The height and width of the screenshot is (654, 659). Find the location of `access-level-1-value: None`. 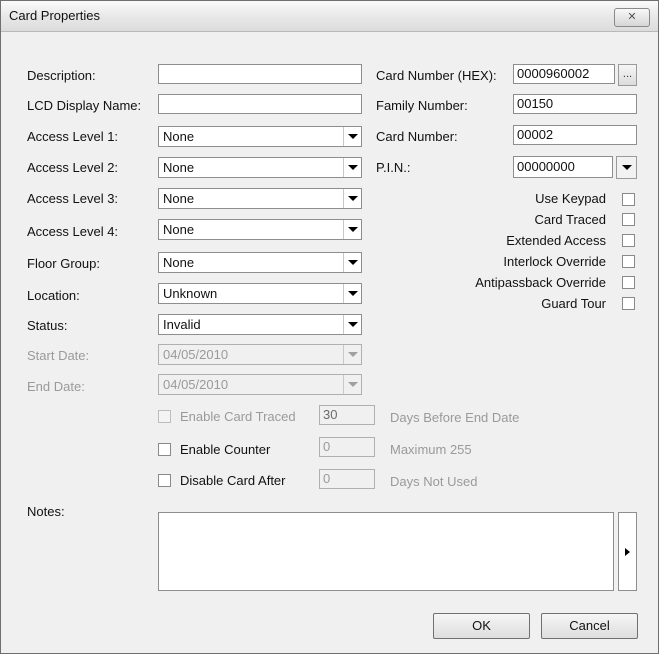

access-level-1-value: None is located at coordinates (179, 136).